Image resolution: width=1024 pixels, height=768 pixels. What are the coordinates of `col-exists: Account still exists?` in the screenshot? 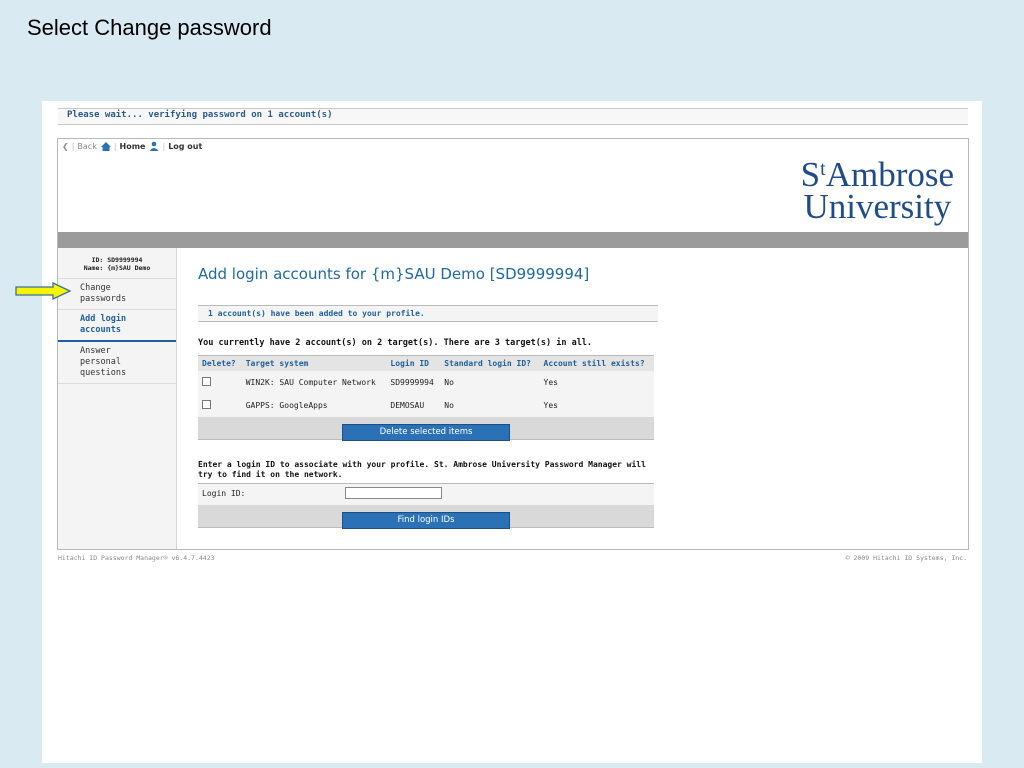 It's located at (596, 363).